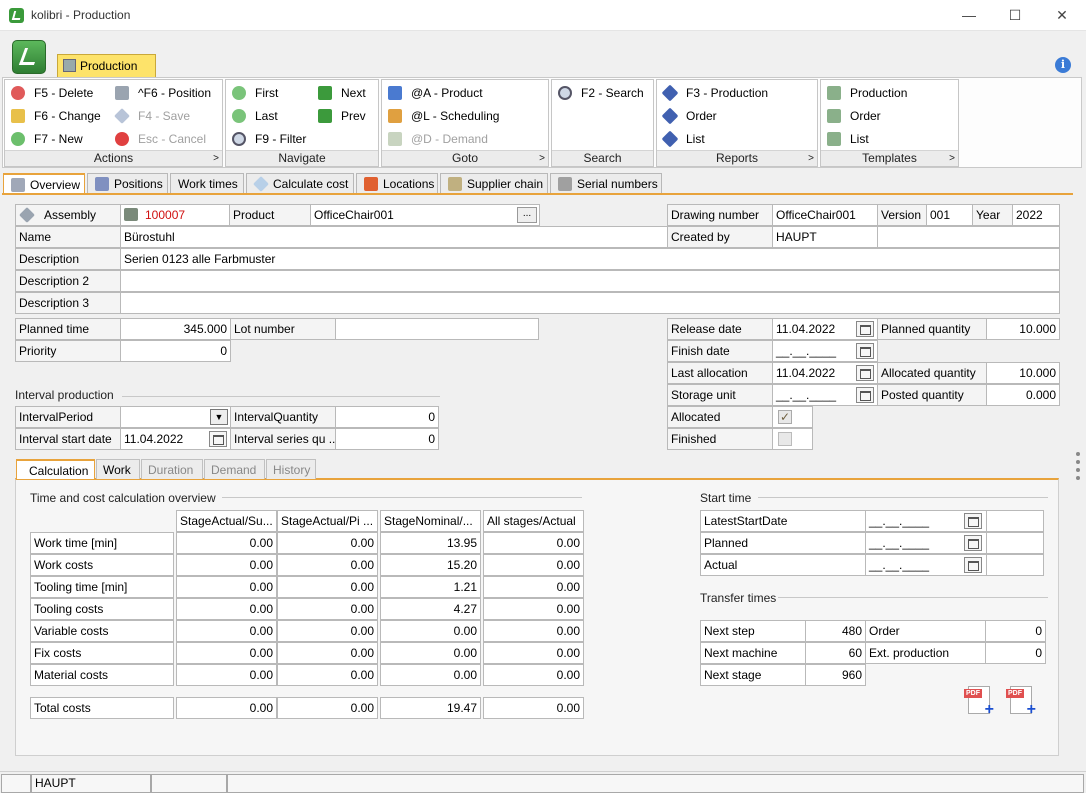  What do you see at coordinates (175, 329) in the screenshot?
I see `planned-time-field: 345.000` at bounding box center [175, 329].